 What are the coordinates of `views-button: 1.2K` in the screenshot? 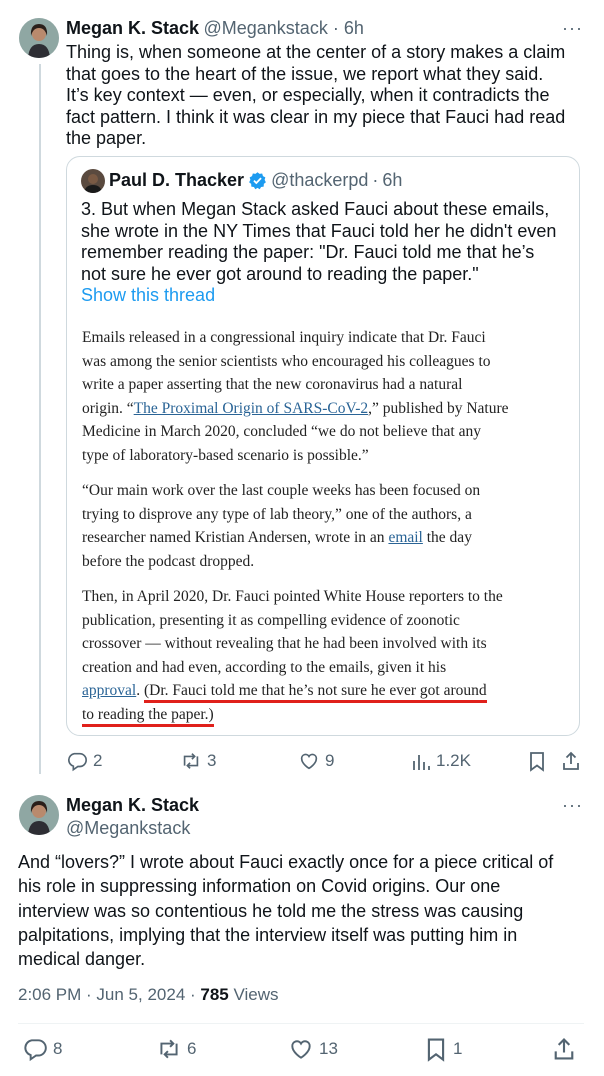 It's located at (441, 761).